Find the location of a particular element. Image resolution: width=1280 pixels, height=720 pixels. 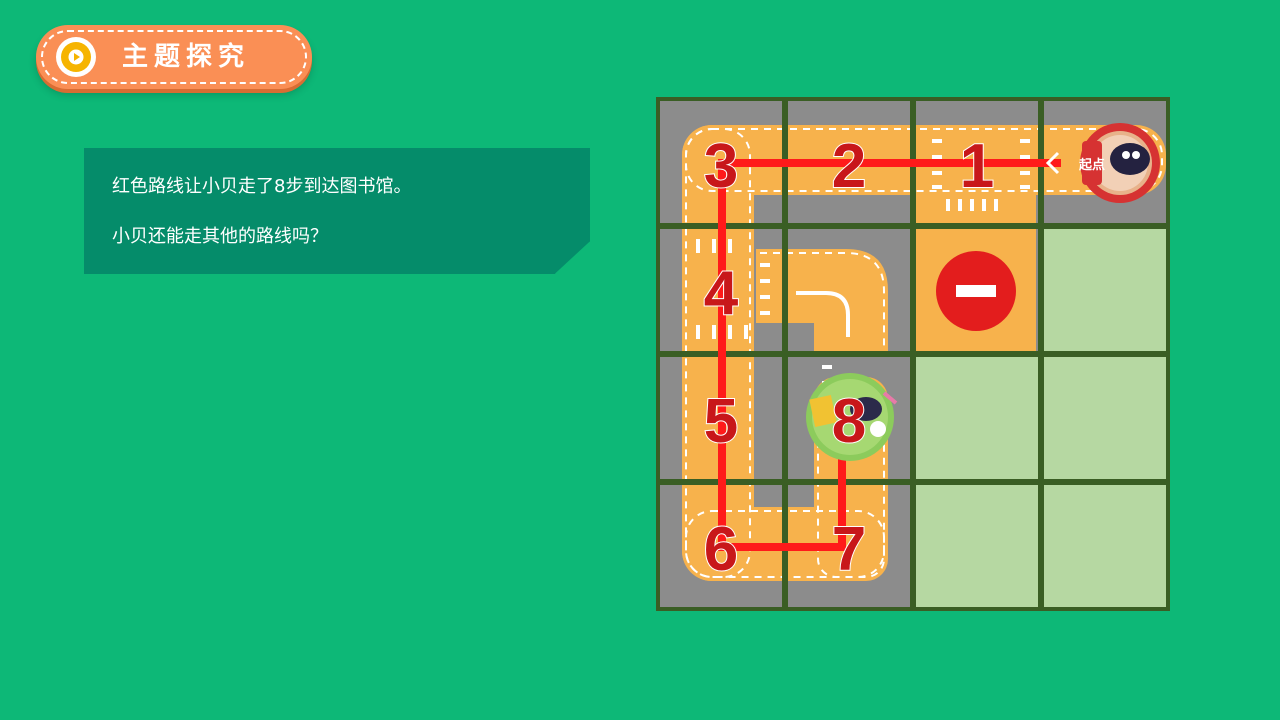

step-number-2: 2 is located at coordinates (849, 166).